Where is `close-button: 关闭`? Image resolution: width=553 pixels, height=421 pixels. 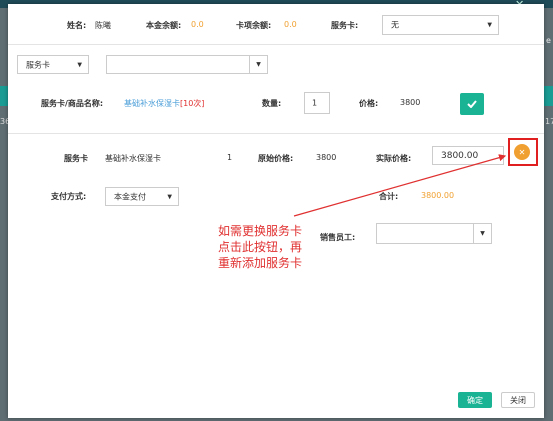
close-button: 关闭 is located at coordinates (518, 400).